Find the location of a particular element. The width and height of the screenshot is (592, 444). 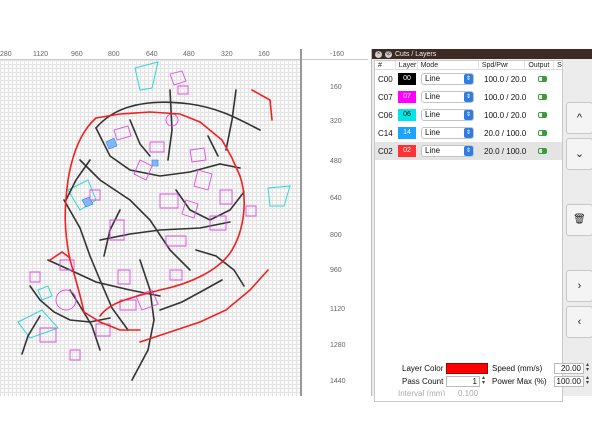

cut-number: C00 is located at coordinates (385, 79).